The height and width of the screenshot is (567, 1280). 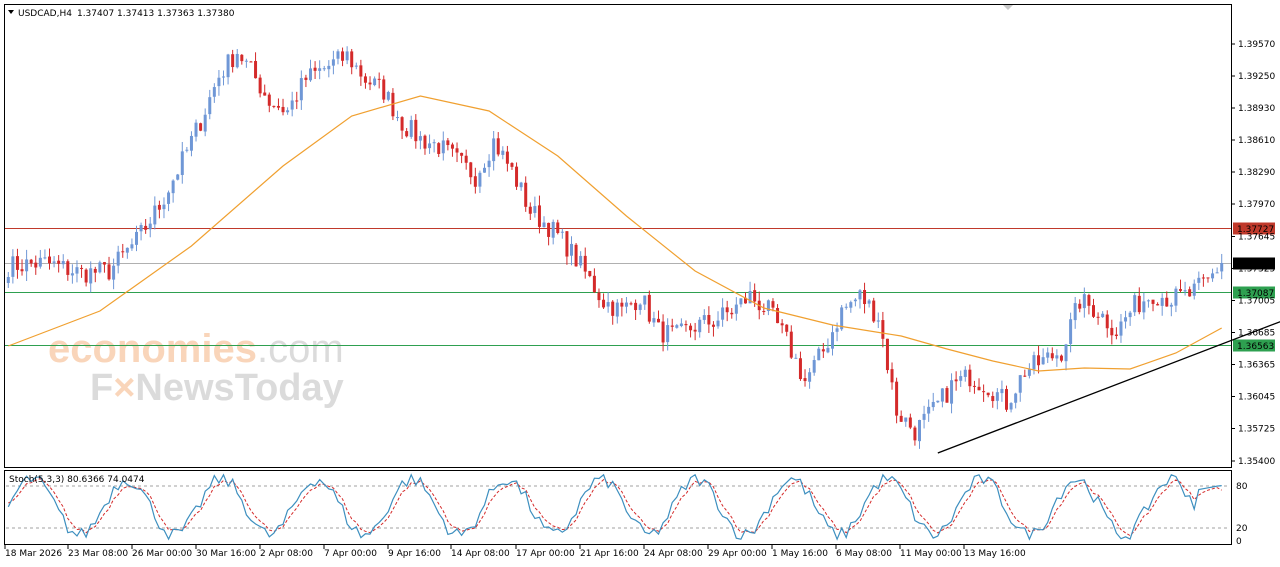 What do you see at coordinates (618, 507) in the screenshot?
I see `indicator-panel` at bounding box center [618, 507].